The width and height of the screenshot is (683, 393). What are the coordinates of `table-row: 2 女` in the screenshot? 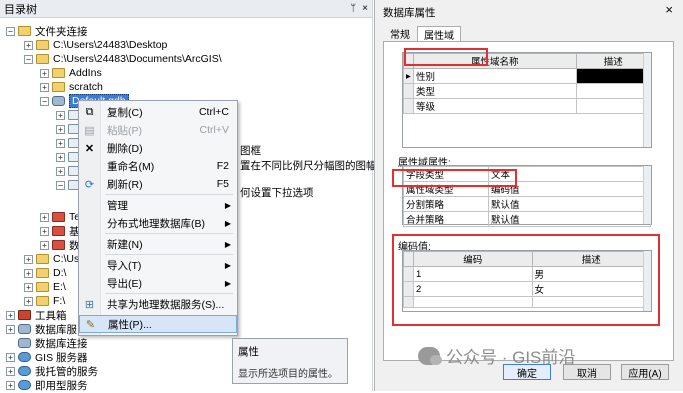 It's located at (527, 289).